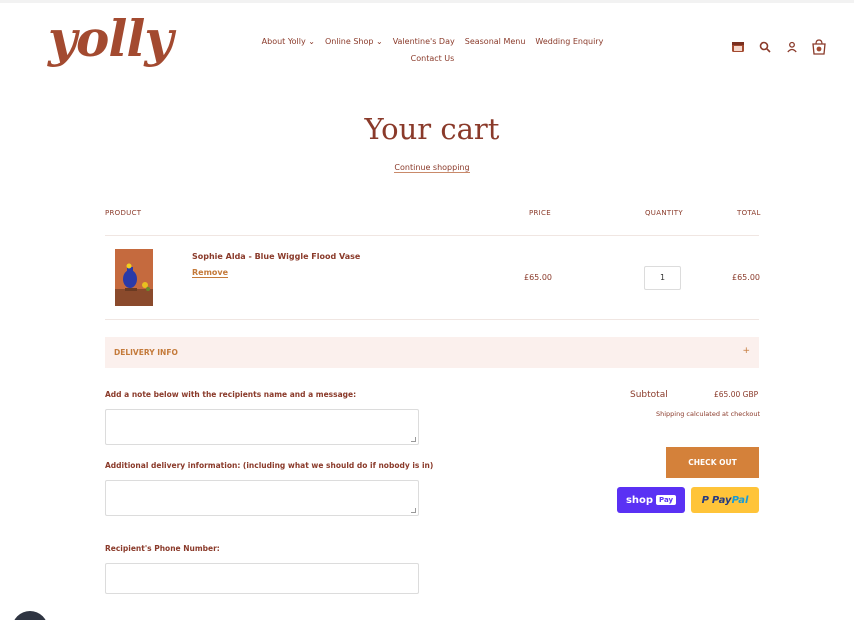 The height and width of the screenshot is (620, 854). I want to click on paypal-label-pal: Pal, so click(740, 500).